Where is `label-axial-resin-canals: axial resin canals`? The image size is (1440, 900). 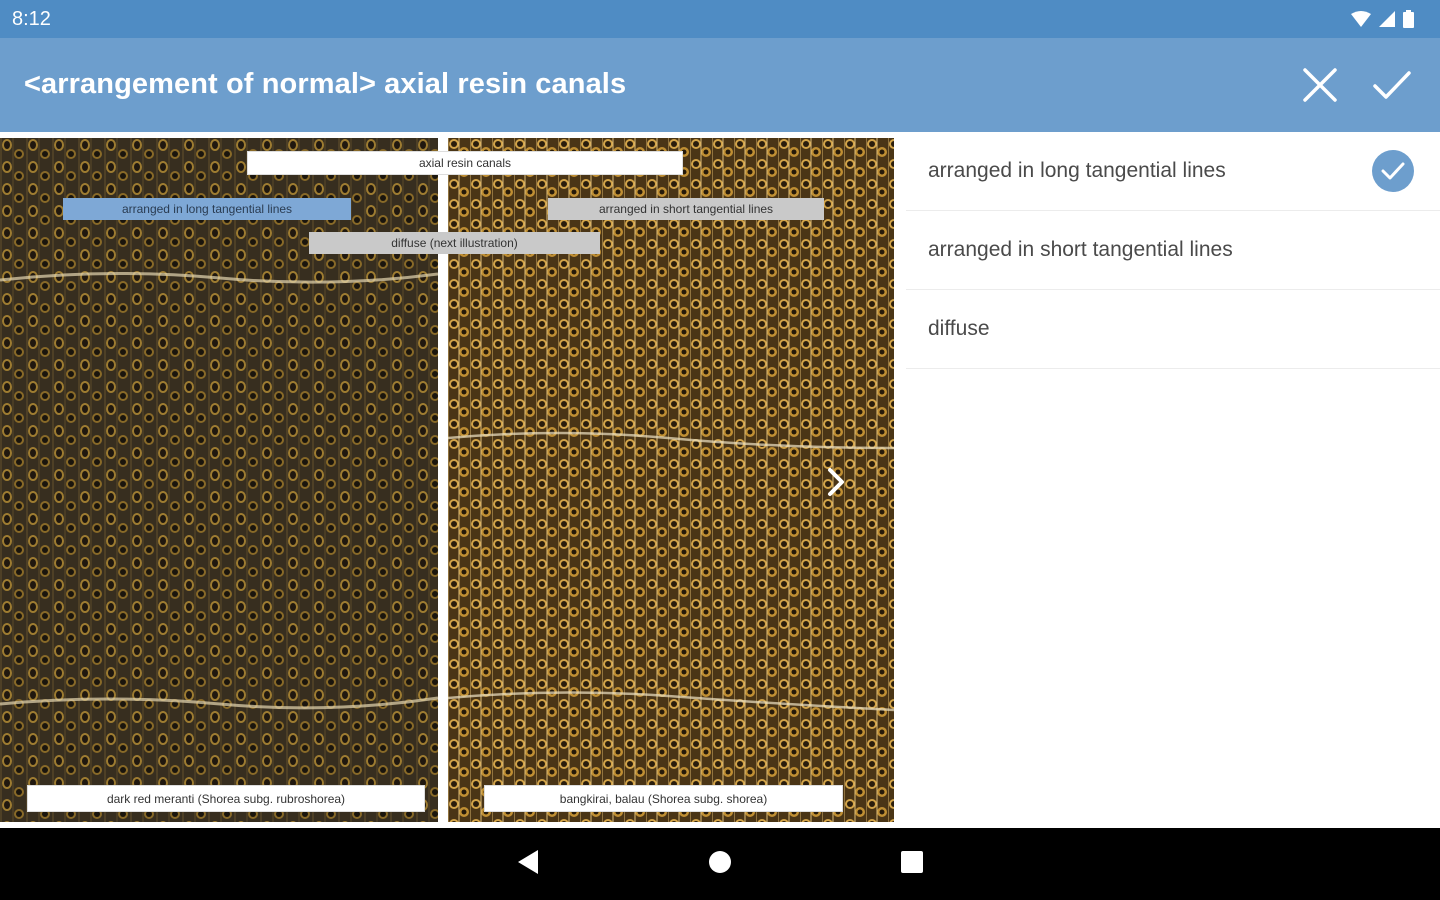
label-axial-resin-canals: axial resin canals is located at coordinates (465, 163).